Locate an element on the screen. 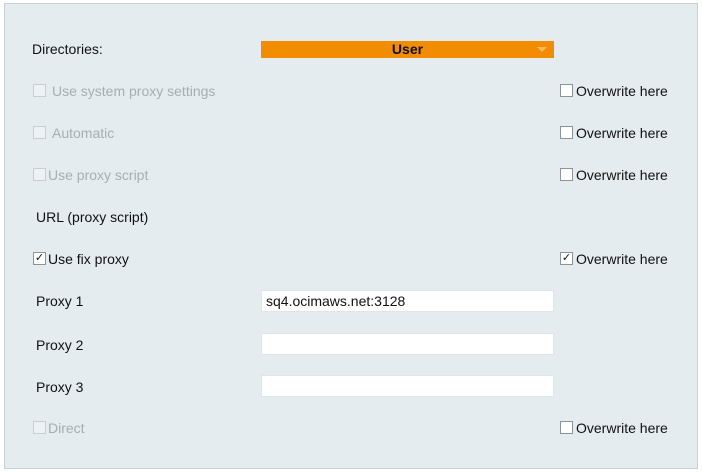 This screenshot has height=472, width=702. option-row-system-proxy: Use system proxy settings Overwrite here is located at coordinates (351, 91).